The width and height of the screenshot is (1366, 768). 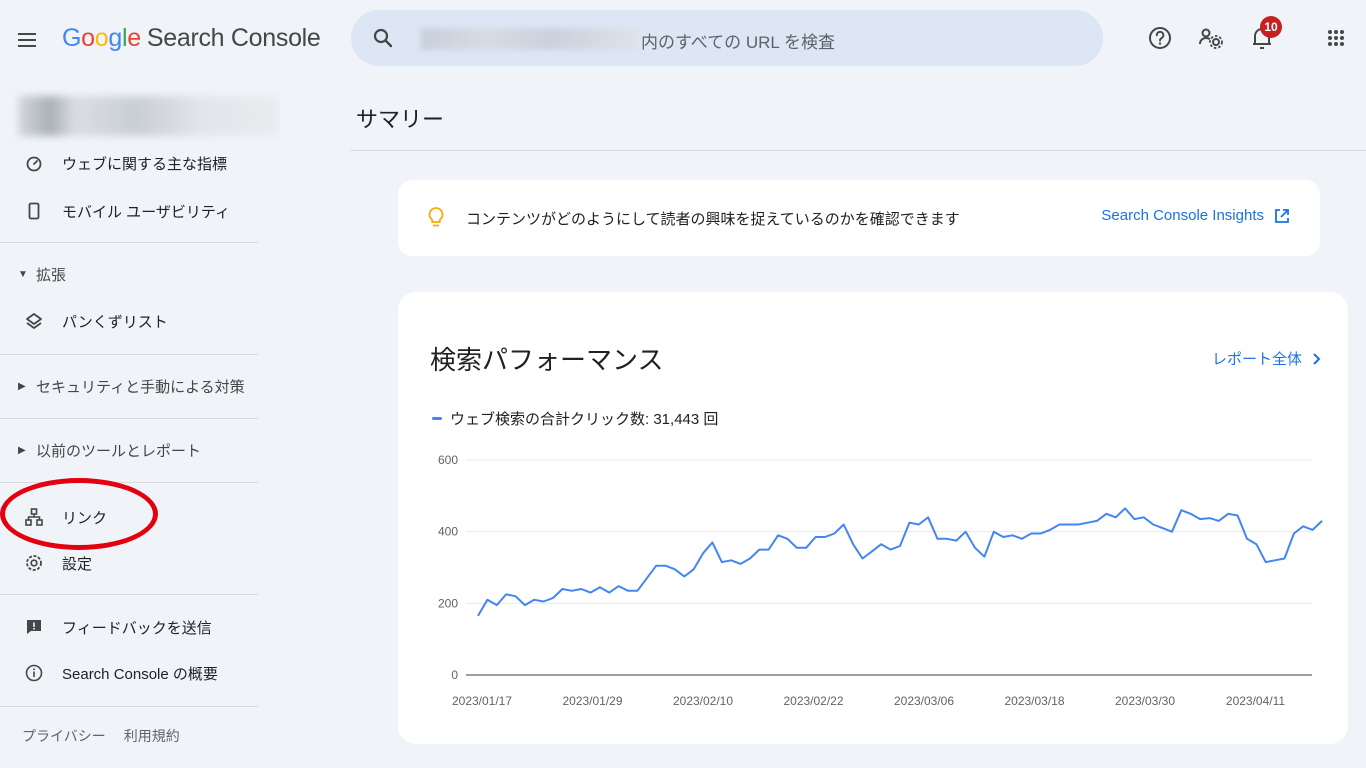 What do you see at coordinates (1160, 38) in the screenshot?
I see `help-icon` at bounding box center [1160, 38].